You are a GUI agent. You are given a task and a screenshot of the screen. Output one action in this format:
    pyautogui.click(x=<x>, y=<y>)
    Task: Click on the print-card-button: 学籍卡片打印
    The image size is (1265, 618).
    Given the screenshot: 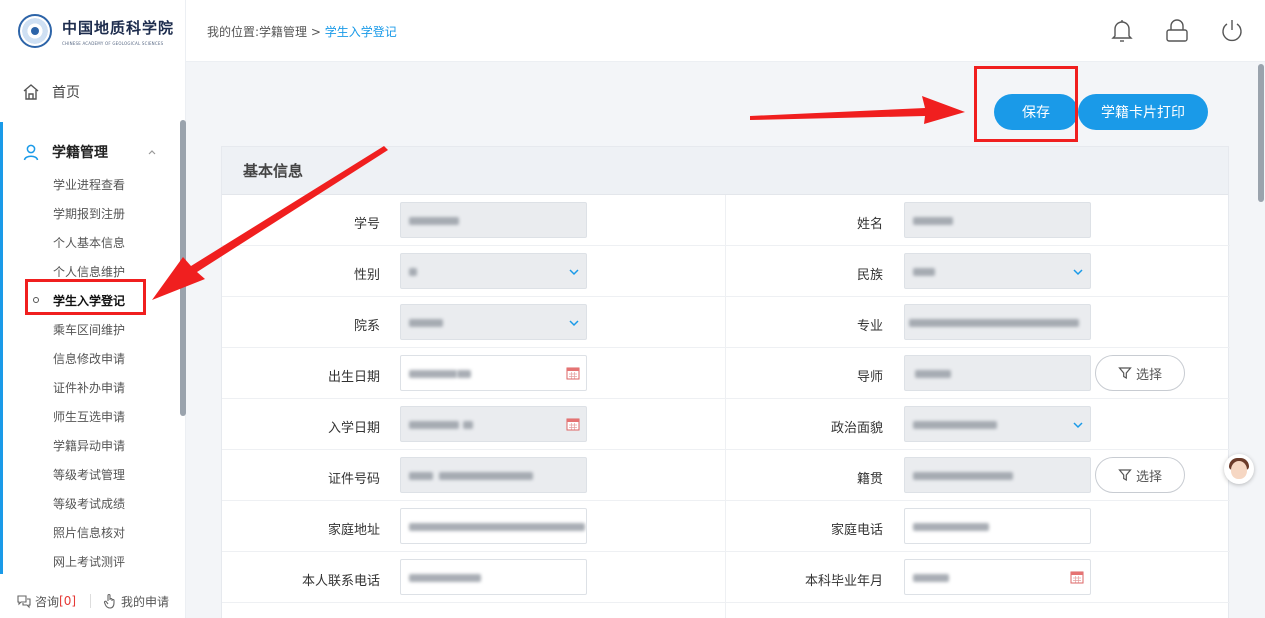 What is the action you would take?
    pyautogui.click(x=1143, y=112)
    